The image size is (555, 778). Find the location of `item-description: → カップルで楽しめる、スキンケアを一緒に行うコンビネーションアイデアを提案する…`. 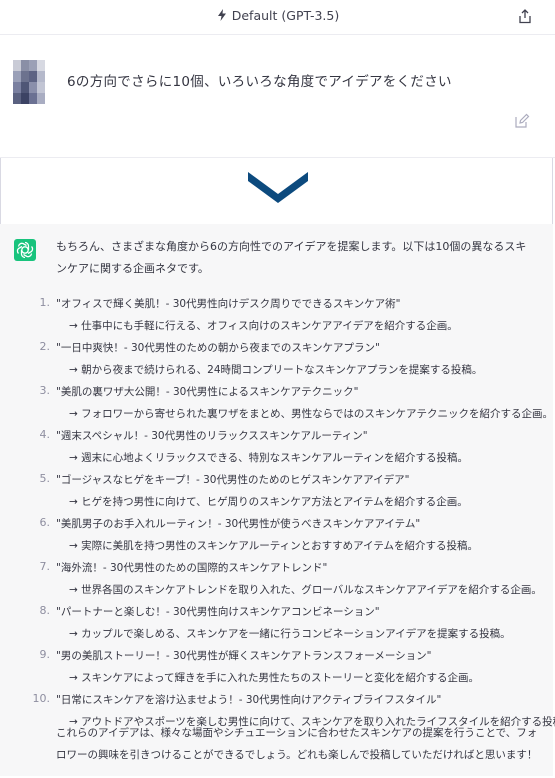

item-description: → カップルで楽しめる、スキンケアを一緒に行うコンビネーションアイデアを提案する… is located at coordinates (290, 634).